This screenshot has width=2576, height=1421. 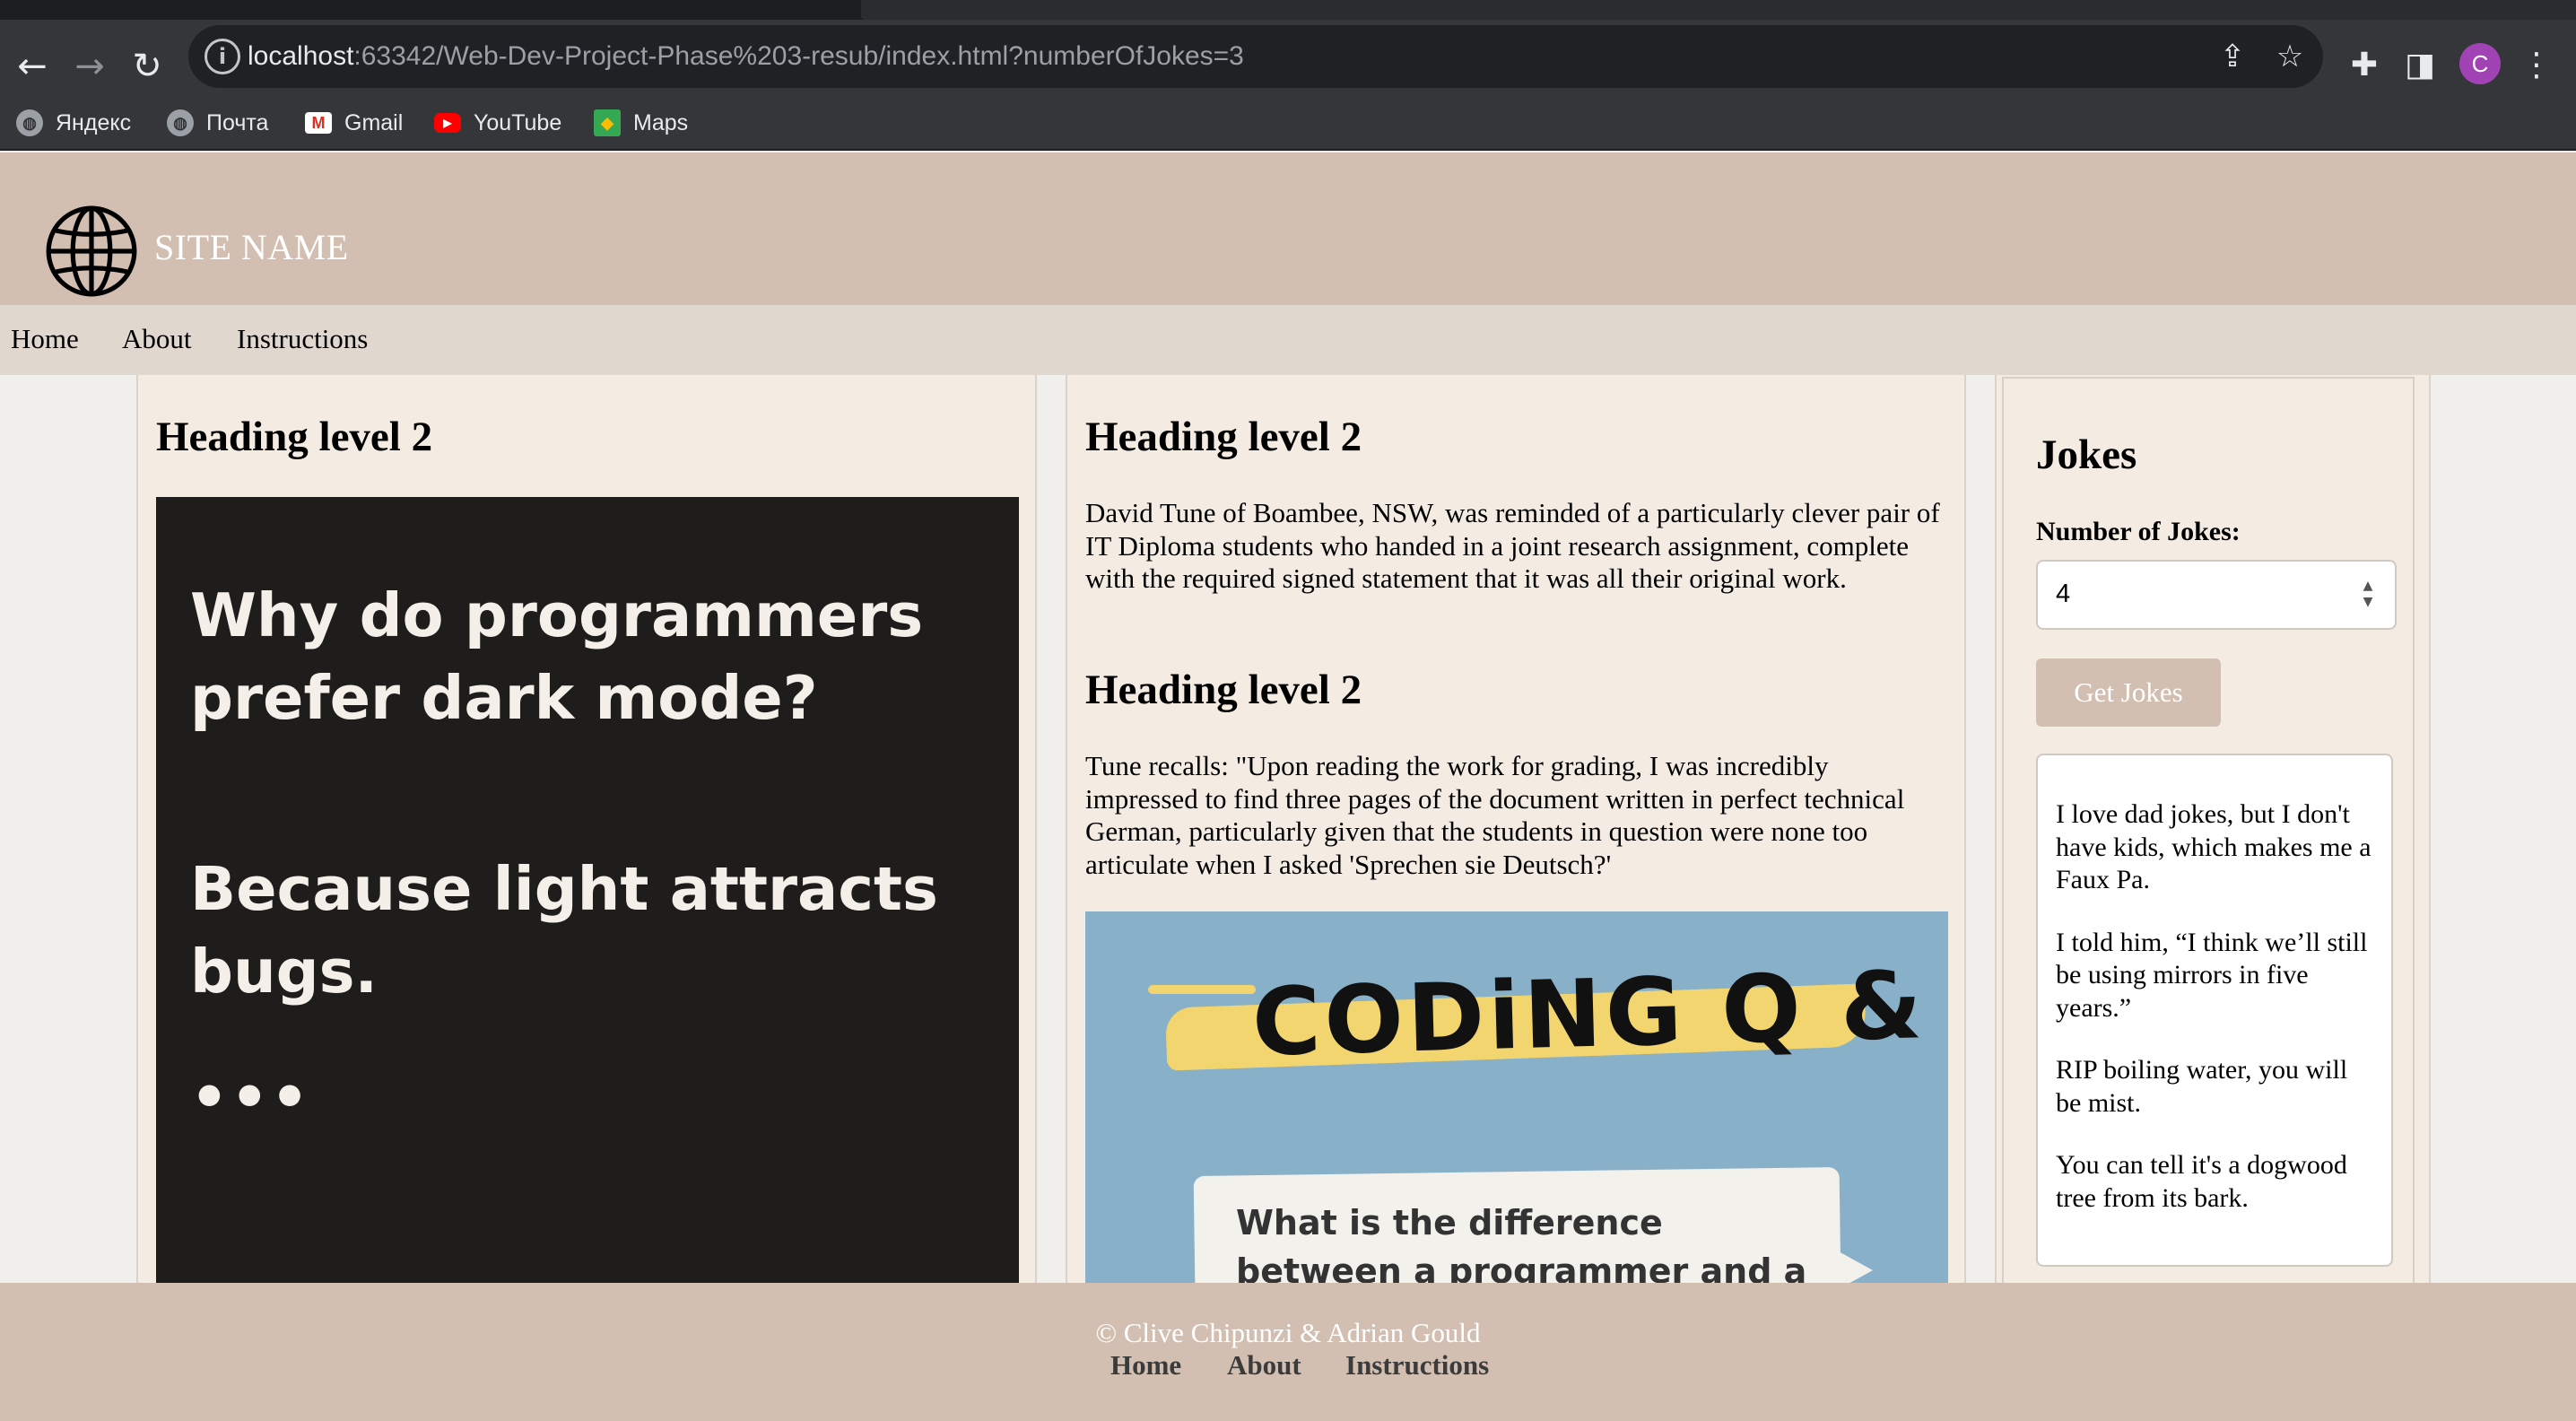 I want to click on forward-icon: →, so click(x=90, y=66).